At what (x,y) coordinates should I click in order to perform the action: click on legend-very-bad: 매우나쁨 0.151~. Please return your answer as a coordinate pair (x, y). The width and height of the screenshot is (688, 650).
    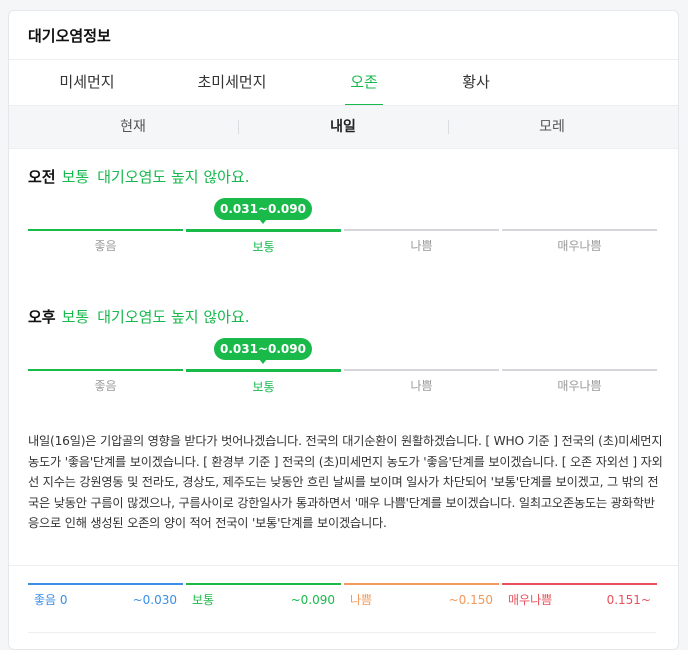
    Looking at the image, I should click on (579, 598).